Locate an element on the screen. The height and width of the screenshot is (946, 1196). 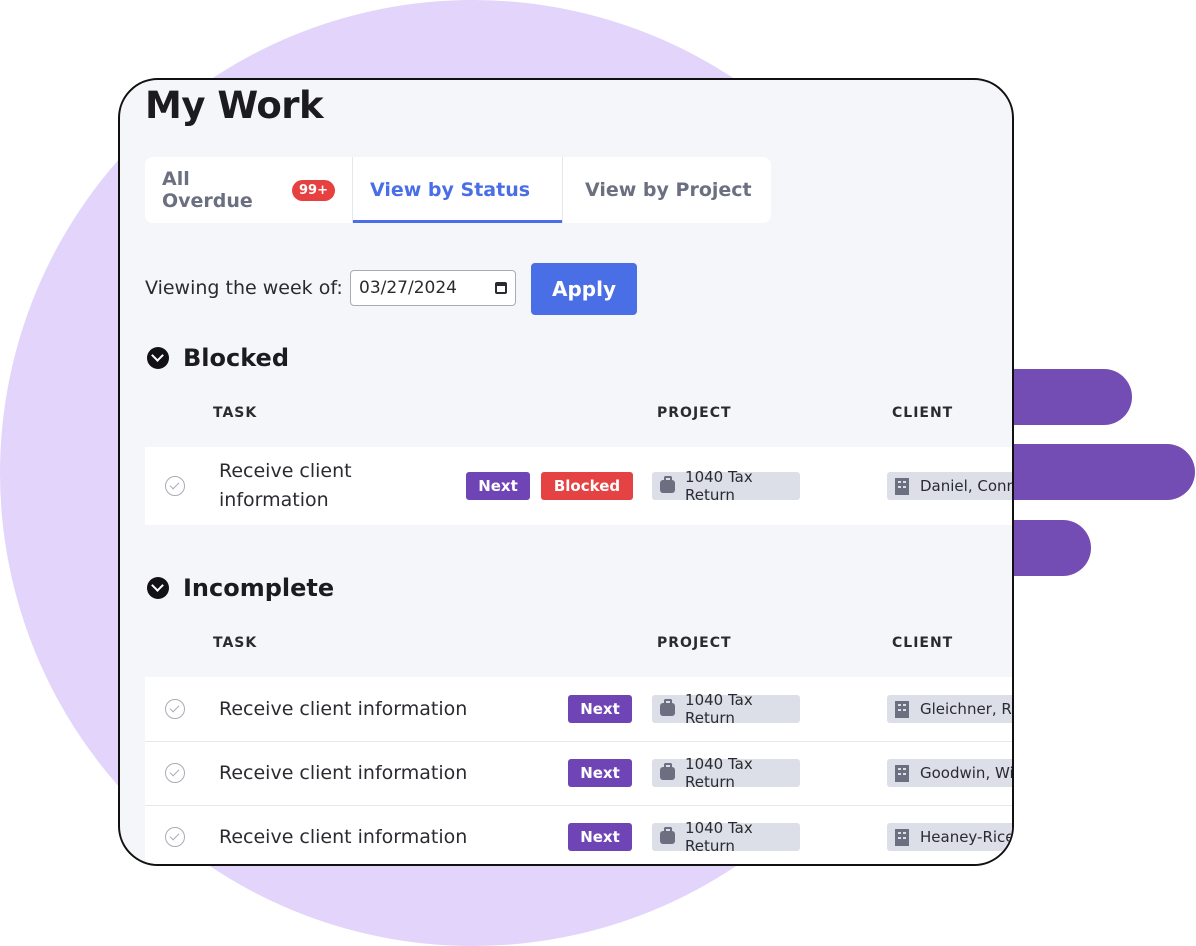
client-chip: Goodwin, Wil is located at coordinates (950, 773).